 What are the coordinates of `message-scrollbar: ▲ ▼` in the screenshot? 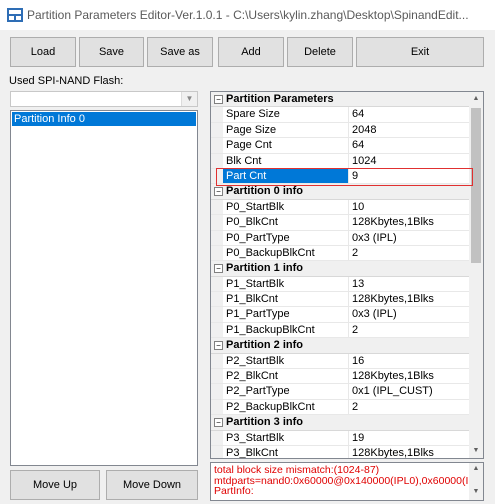 It's located at (476, 481).